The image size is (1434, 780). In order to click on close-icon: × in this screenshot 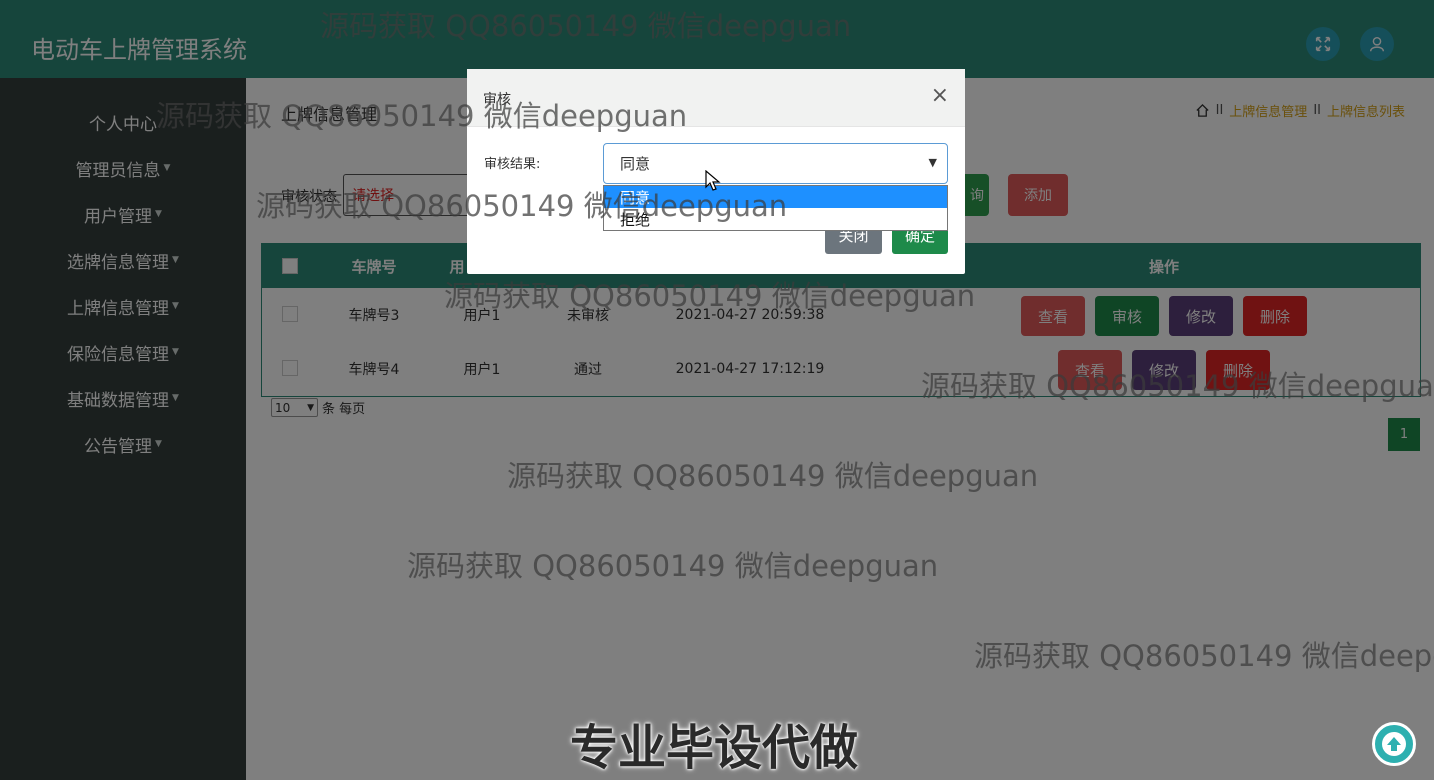, I will do `click(940, 96)`.